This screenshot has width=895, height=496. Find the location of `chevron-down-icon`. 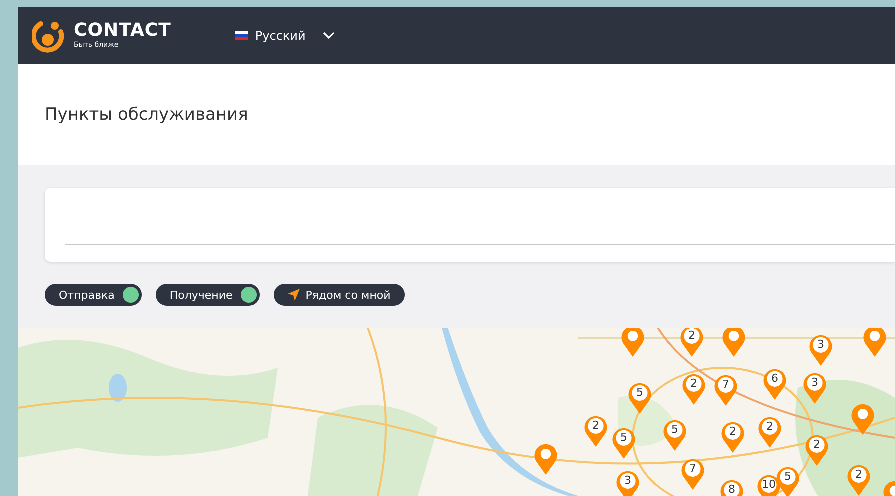

chevron-down-icon is located at coordinates (328, 36).